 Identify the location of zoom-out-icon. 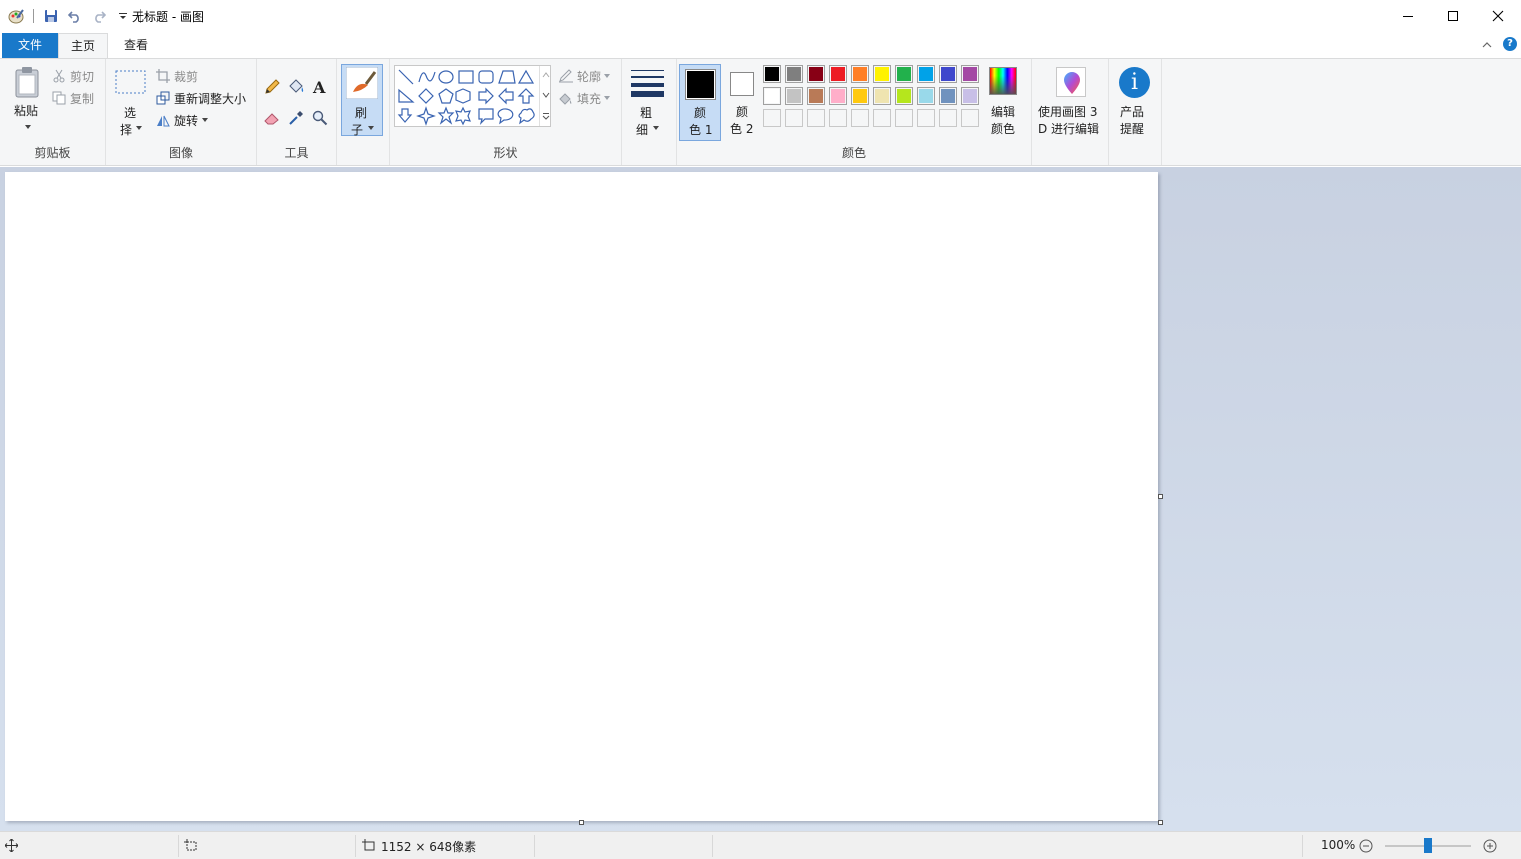
(1366, 846).